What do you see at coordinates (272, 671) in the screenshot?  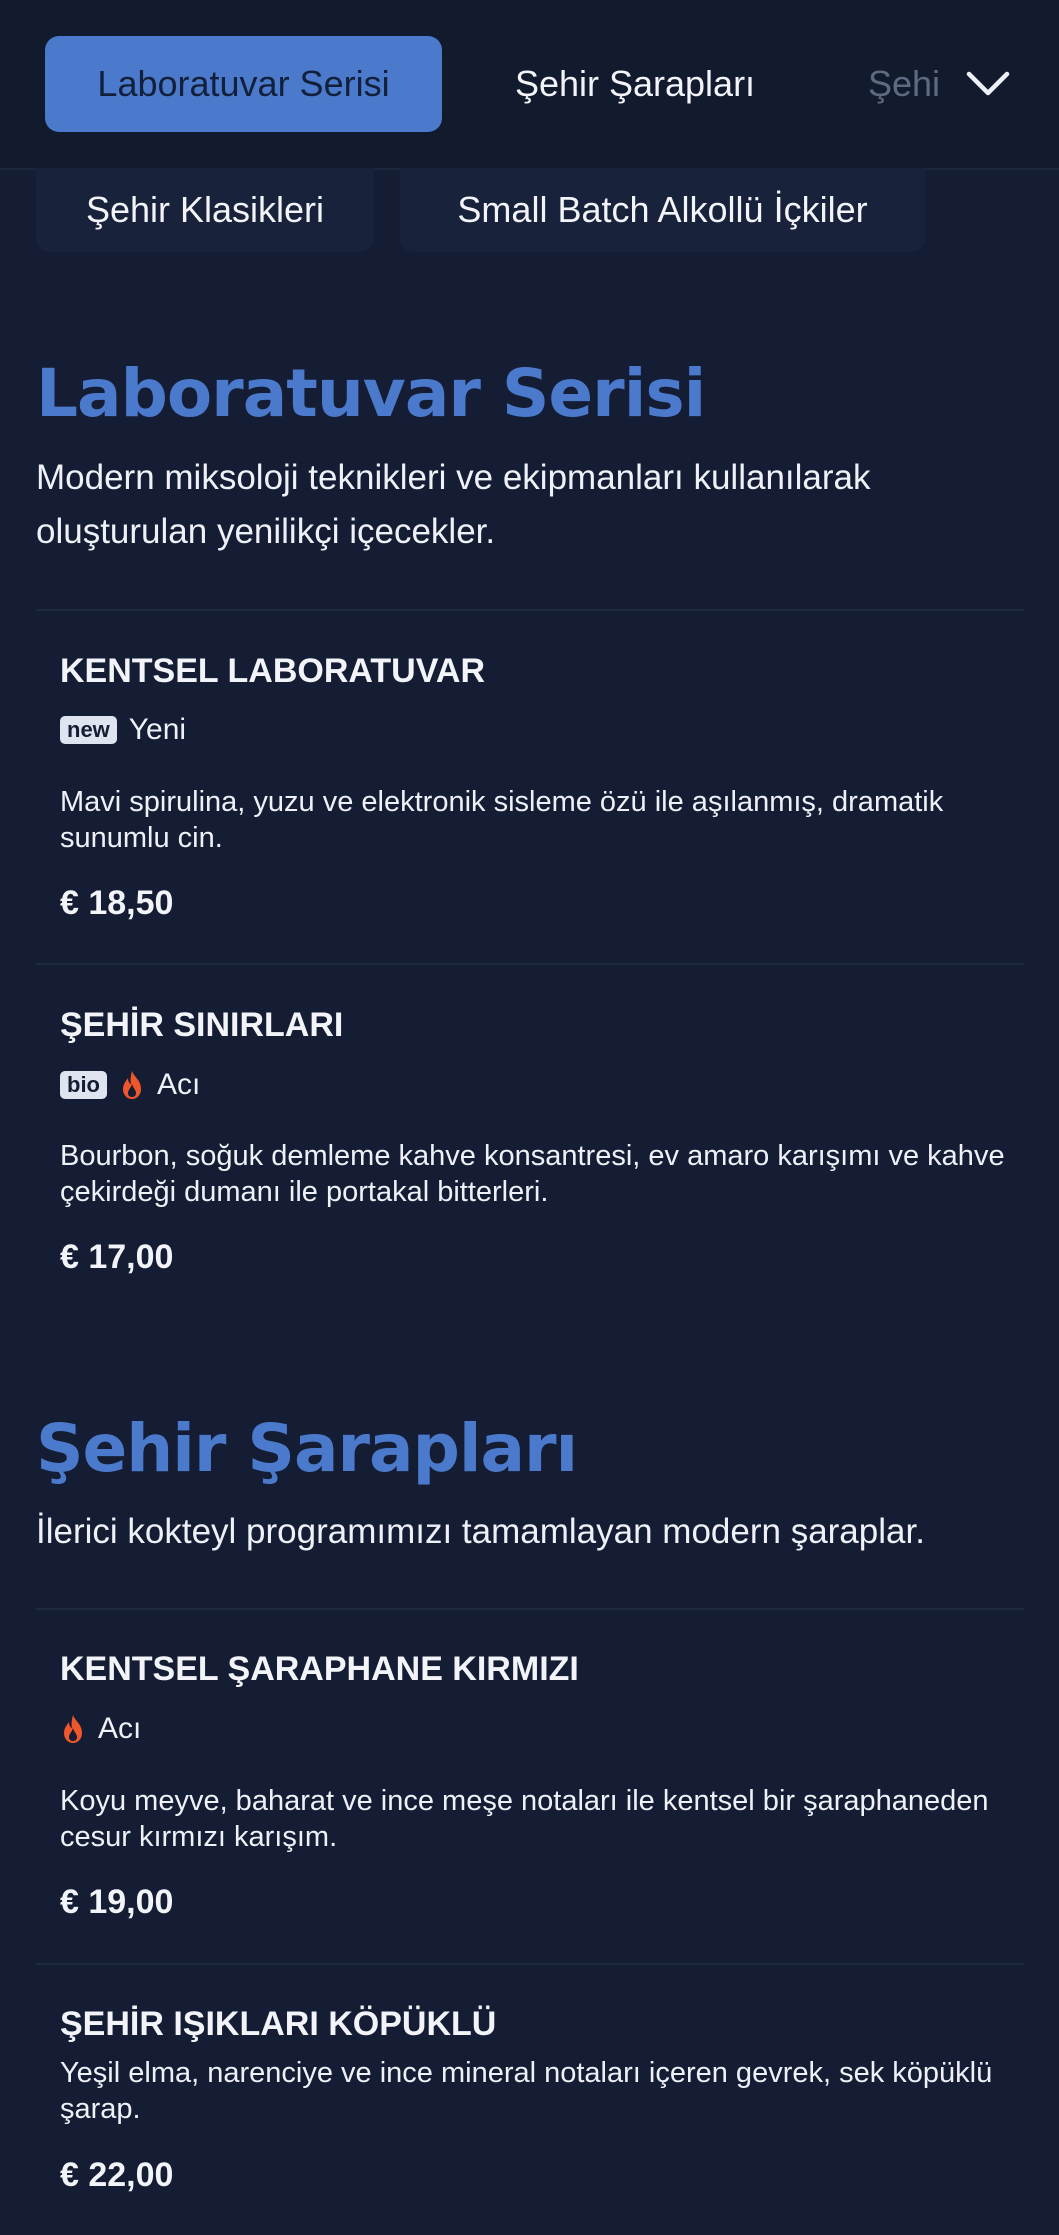 I see `menu-item-name: KENTSEL LABORATUVAR` at bounding box center [272, 671].